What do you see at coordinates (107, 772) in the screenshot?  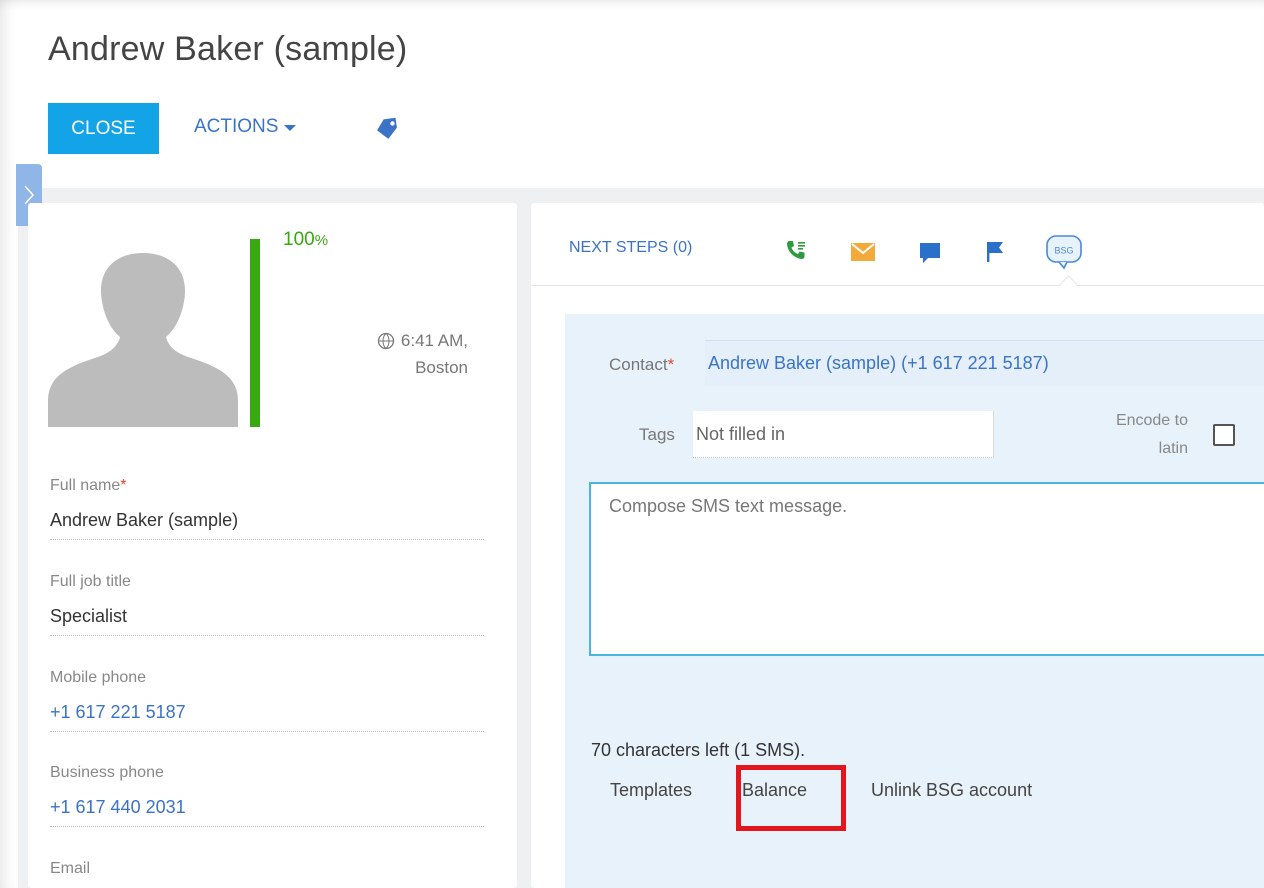 I see `field-label: Business phone` at bounding box center [107, 772].